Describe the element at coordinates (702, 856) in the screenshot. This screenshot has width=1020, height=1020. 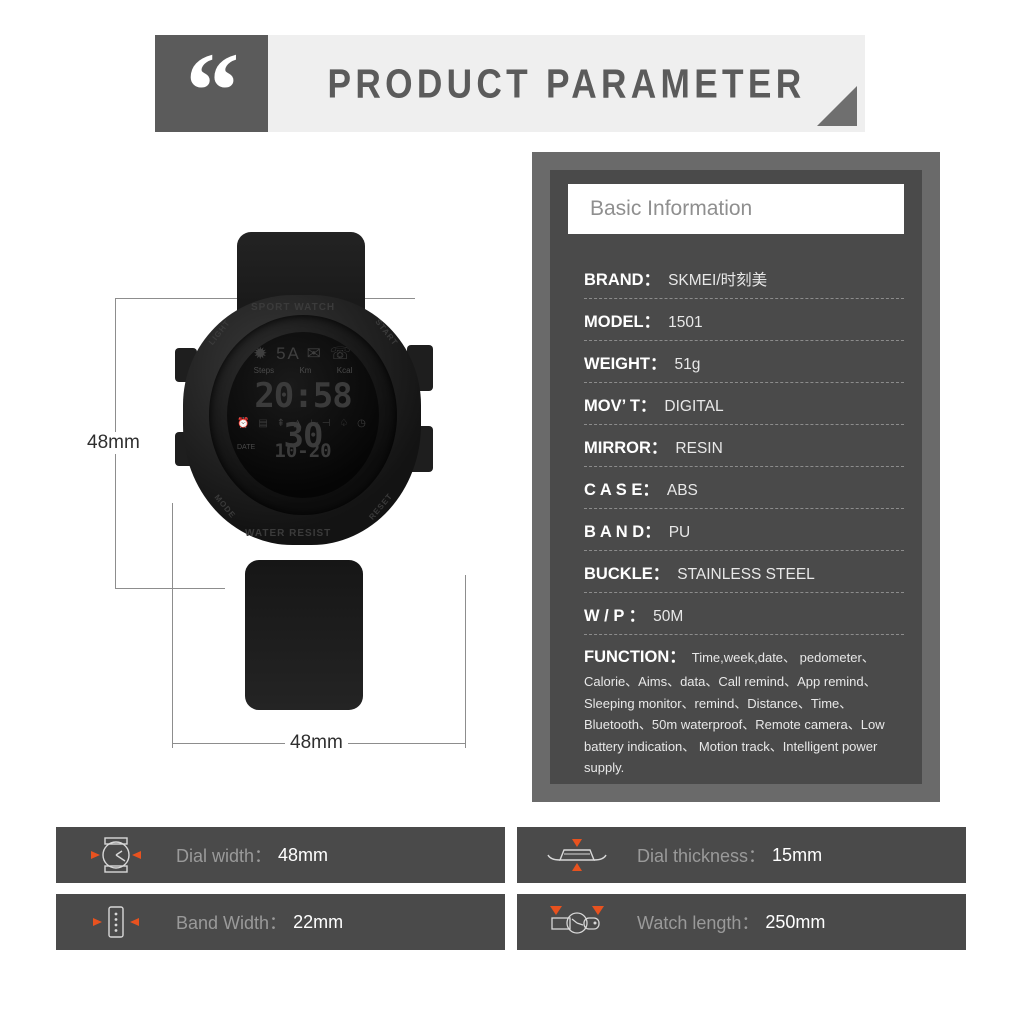
I see `dial-thickness-label: Dial thickness：` at that location.